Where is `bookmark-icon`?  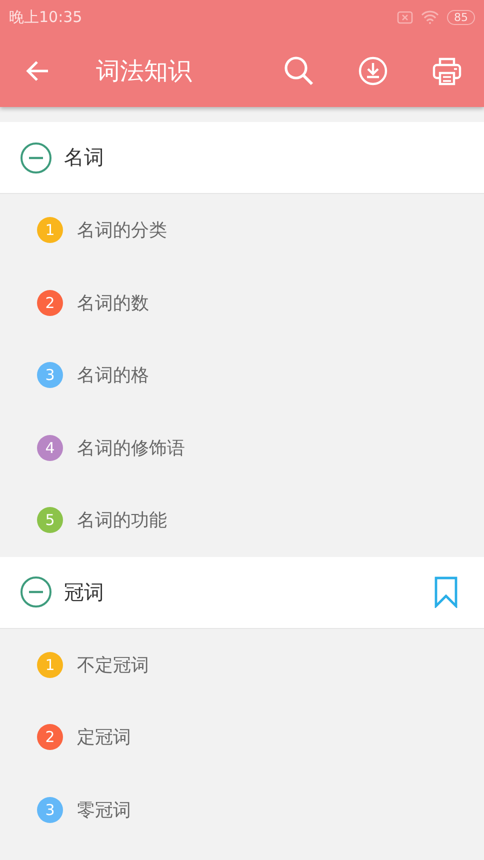
bookmark-icon is located at coordinates (446, 592).